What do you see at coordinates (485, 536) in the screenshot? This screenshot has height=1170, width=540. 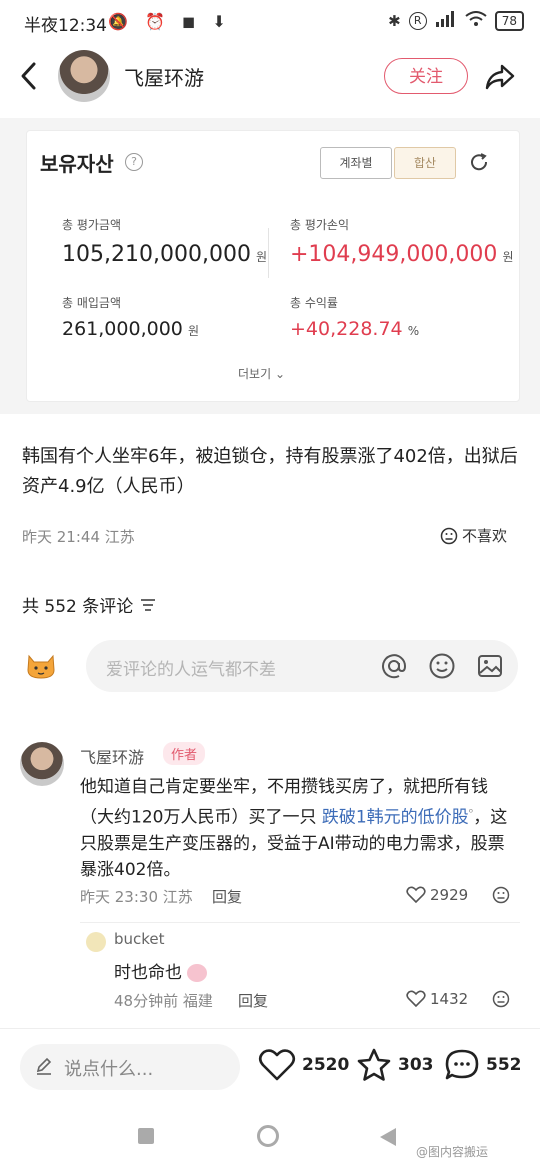 I see `dislike-label: 不喜欢` at bounding box center [485, 536].